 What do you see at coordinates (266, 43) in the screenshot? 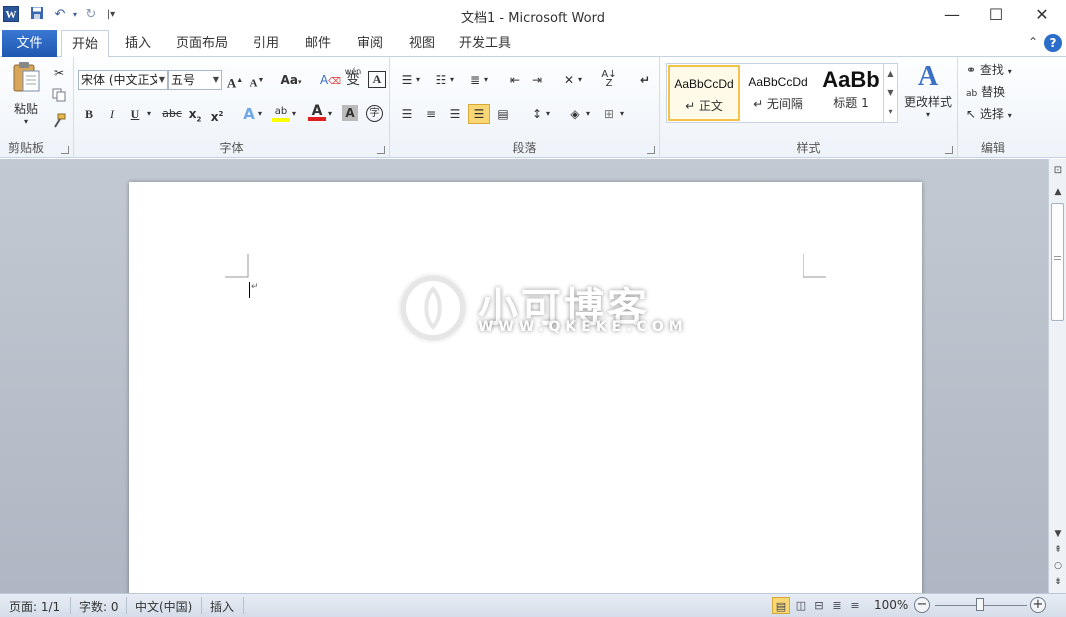
I see `tab-references: 引用` at bounding box center [266, 43].